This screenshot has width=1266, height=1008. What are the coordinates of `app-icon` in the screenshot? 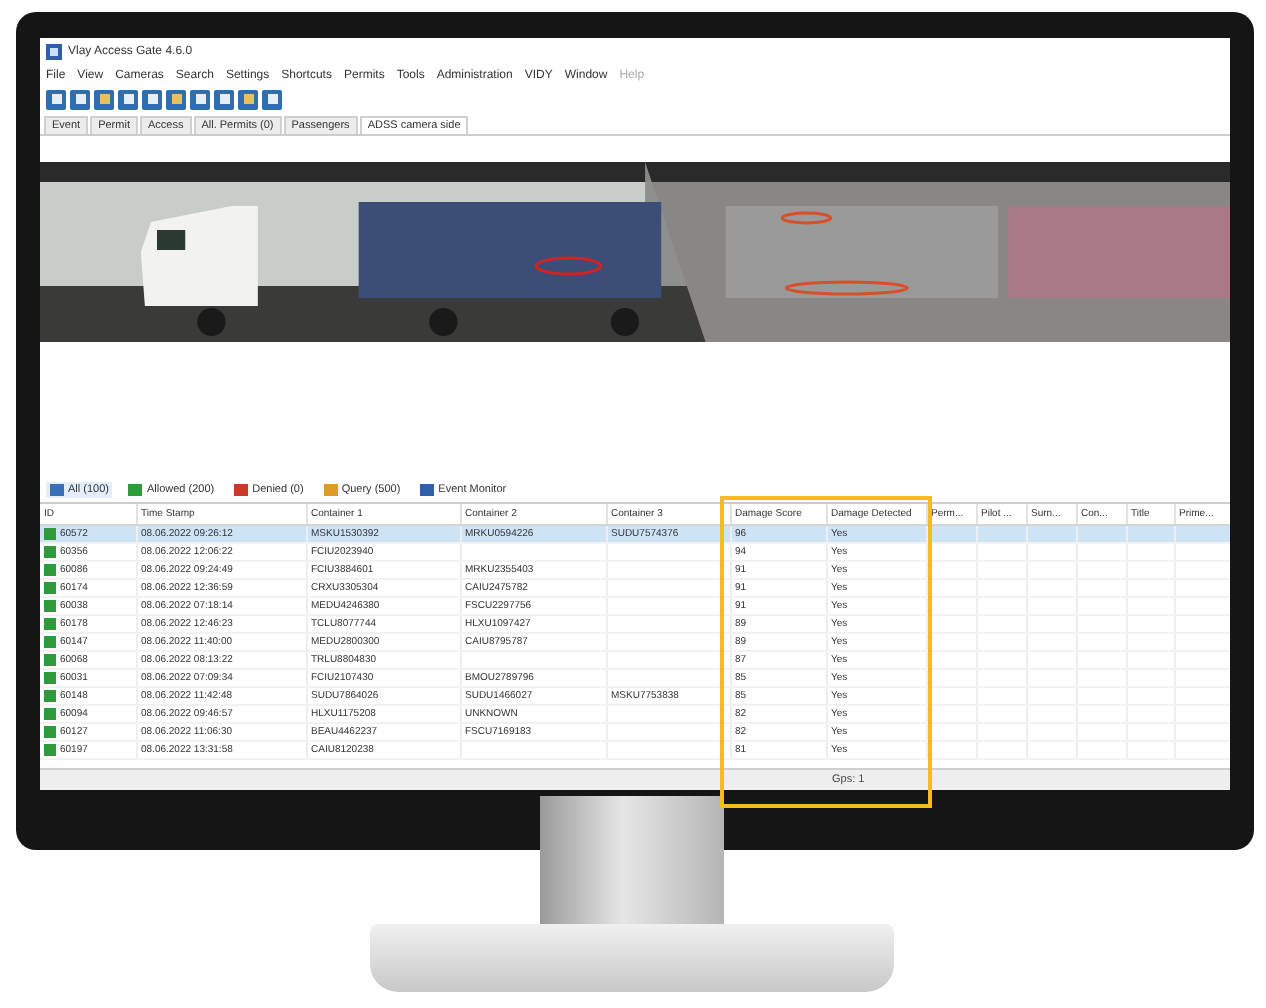 It's located at (54, 51).